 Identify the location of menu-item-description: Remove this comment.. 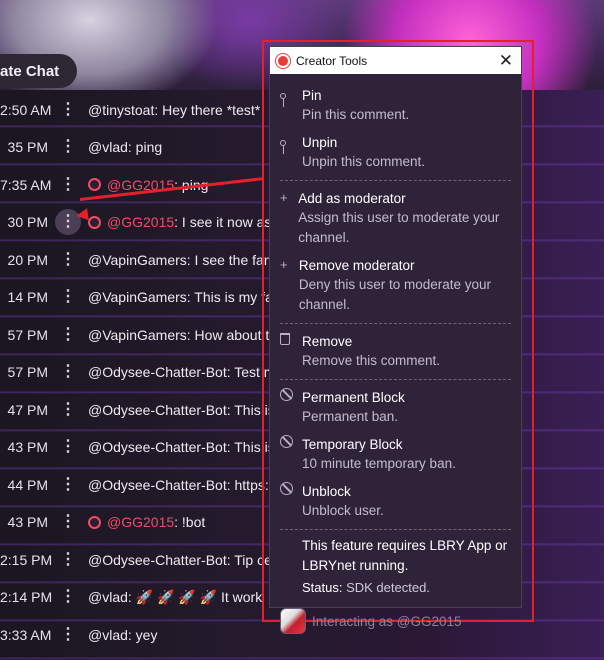
(371, 360).